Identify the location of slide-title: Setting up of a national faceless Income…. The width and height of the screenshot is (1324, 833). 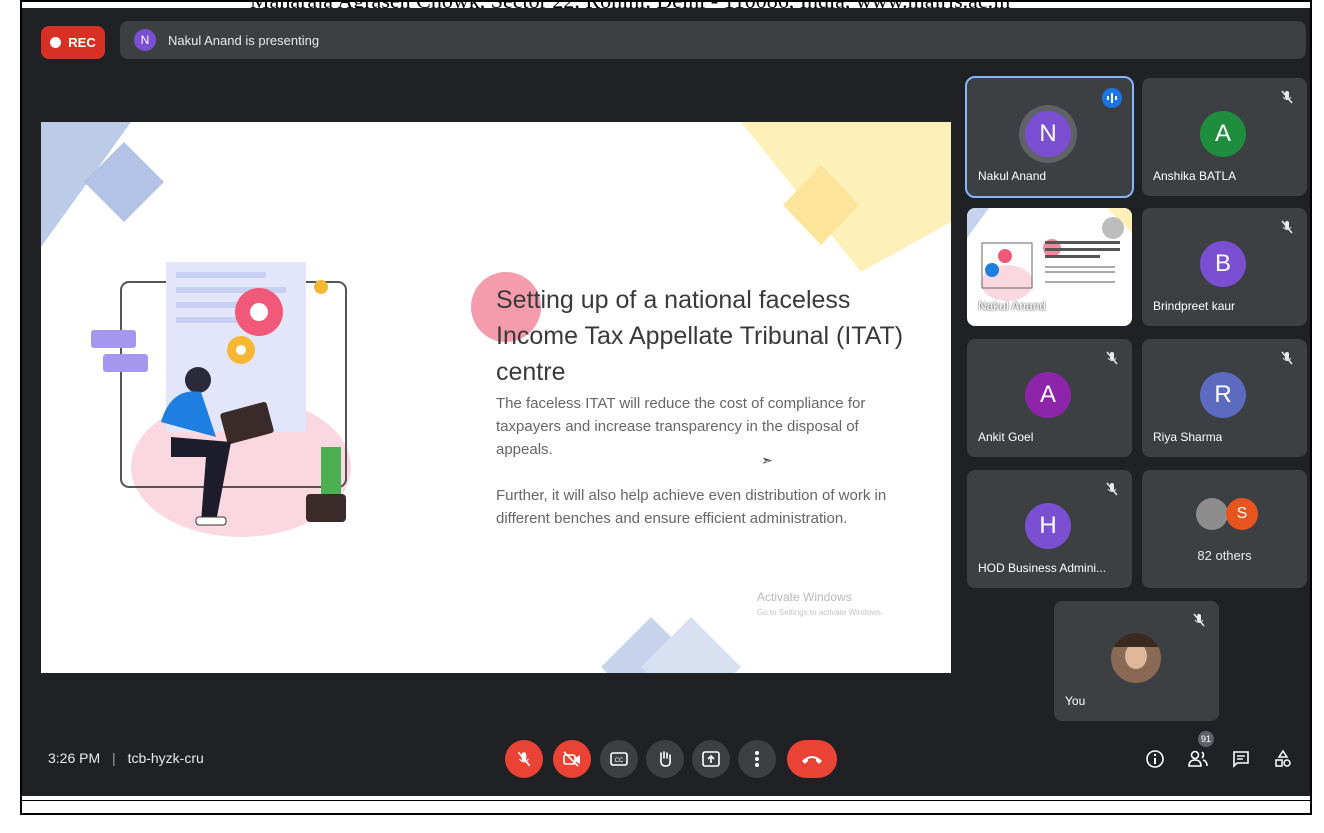
(700, 336).